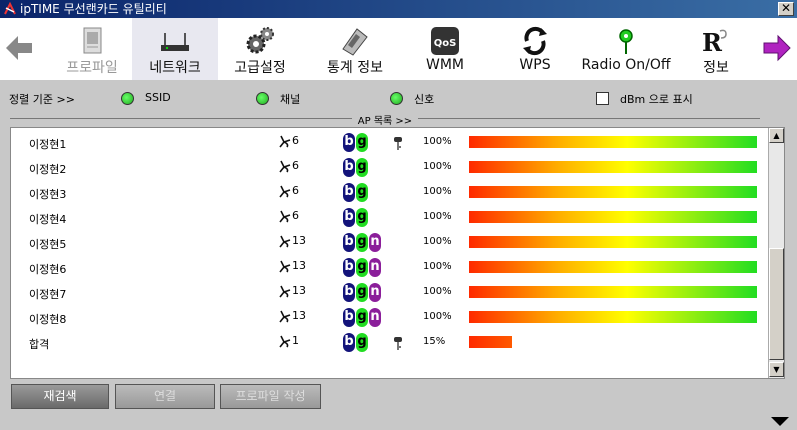 This screenshot has width=797, height=430. What do you see at coordinates (390, 242) in the screenshot?
I see `ap-row: 이정현5 13 b g n 100%` at bounding box center [390, 242].